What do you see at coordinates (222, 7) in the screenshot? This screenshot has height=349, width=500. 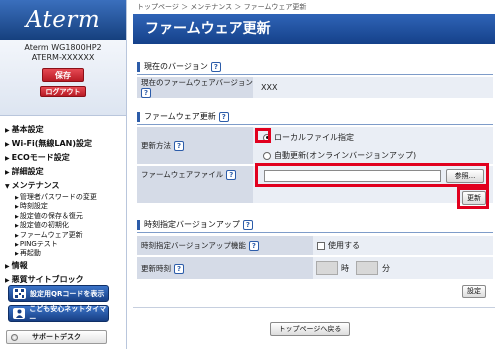 I see `breadcrumb: トップページ ＞ メンテナンス ＞ ファームウェア更新` at bounding box center [222, 7].